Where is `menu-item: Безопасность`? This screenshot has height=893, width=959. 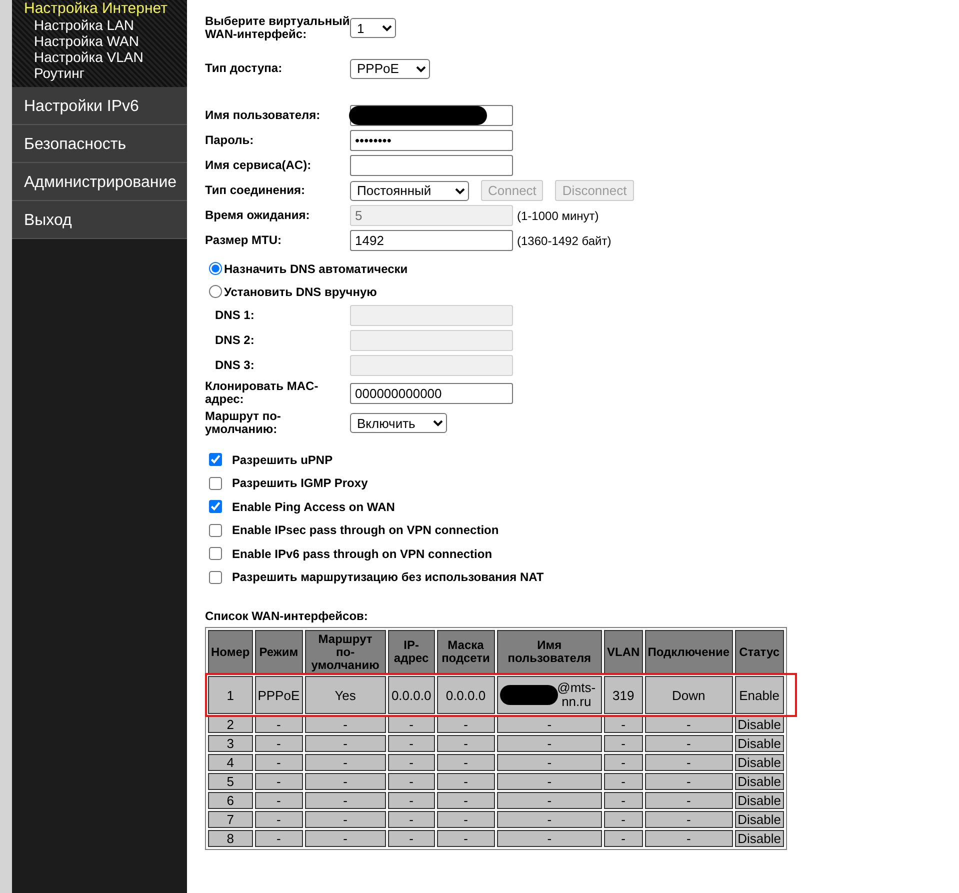 menu-item: Безопасность is located at coordinates (99, 144).